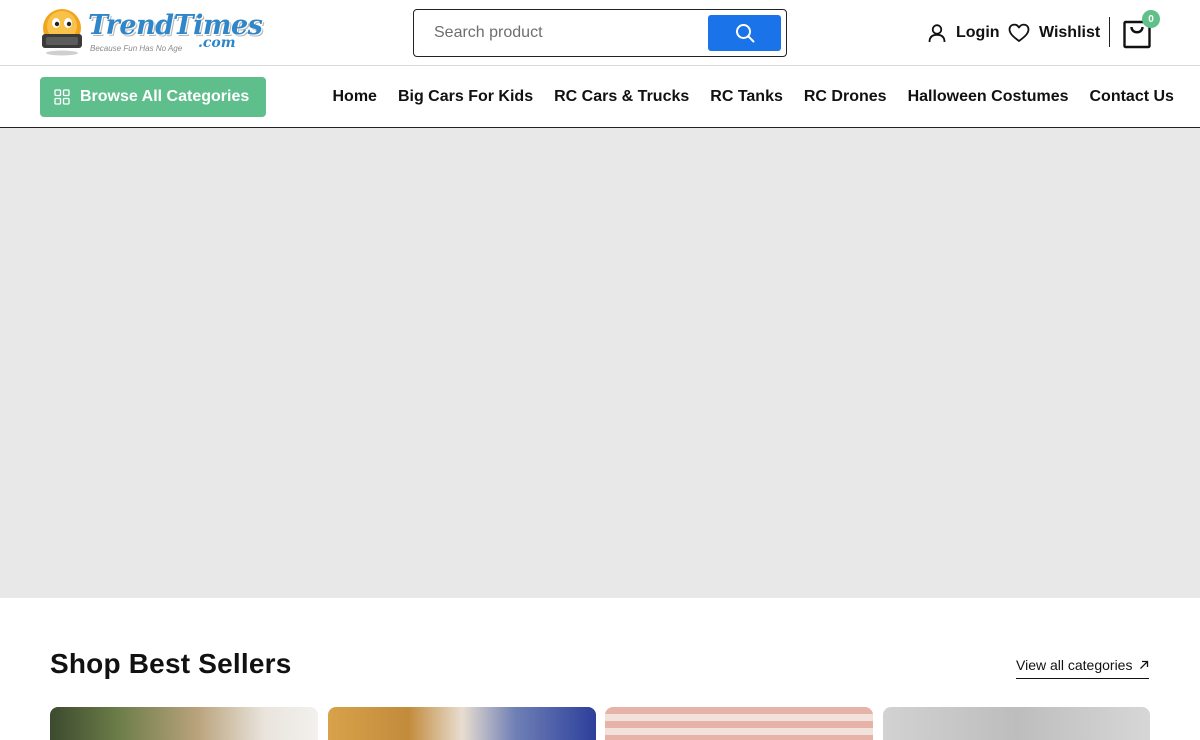 The width and height of the screenshot is (1200, 740). What do you see at coordinates (62, 97) in the screenshot?
I see `grid-icon` at bounding box center [62, 97].